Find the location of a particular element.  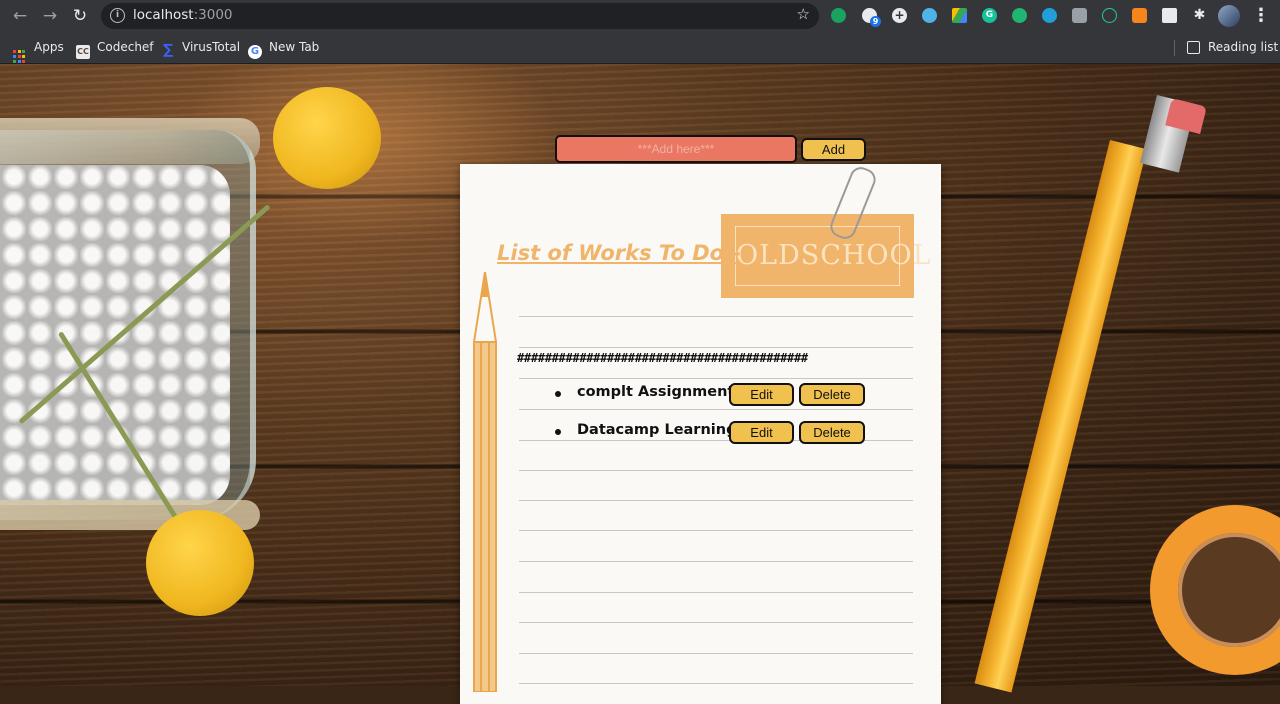

extensions-puzzle-icon: ✱ is located at coordinates (1199, 15).